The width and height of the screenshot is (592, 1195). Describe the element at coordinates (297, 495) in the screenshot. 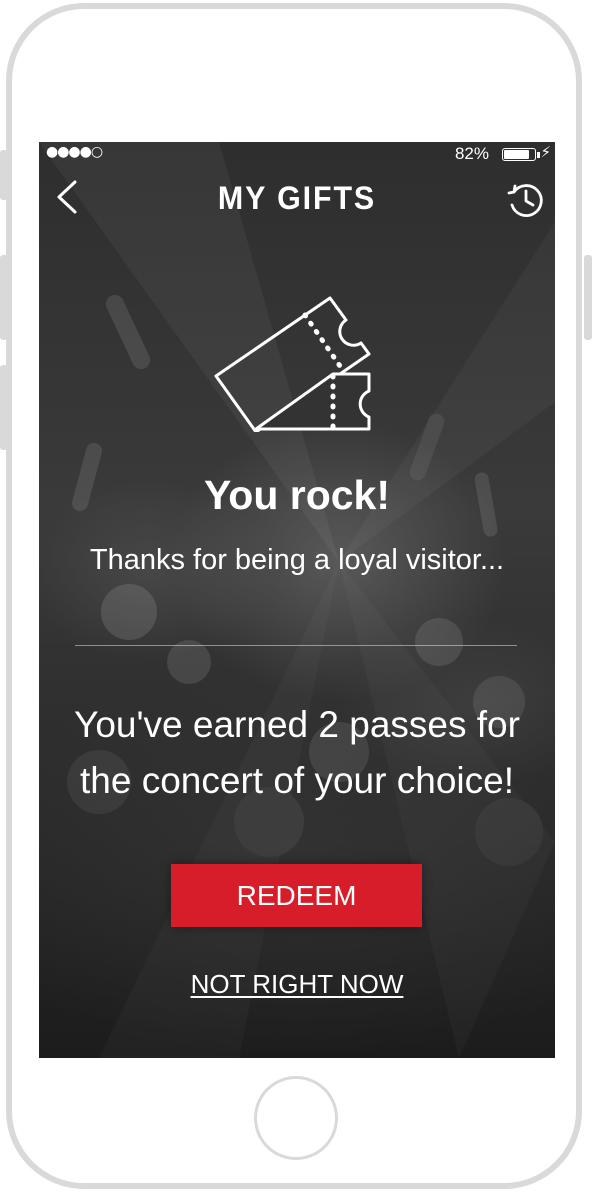

I see `headline: You rock!` at that location.